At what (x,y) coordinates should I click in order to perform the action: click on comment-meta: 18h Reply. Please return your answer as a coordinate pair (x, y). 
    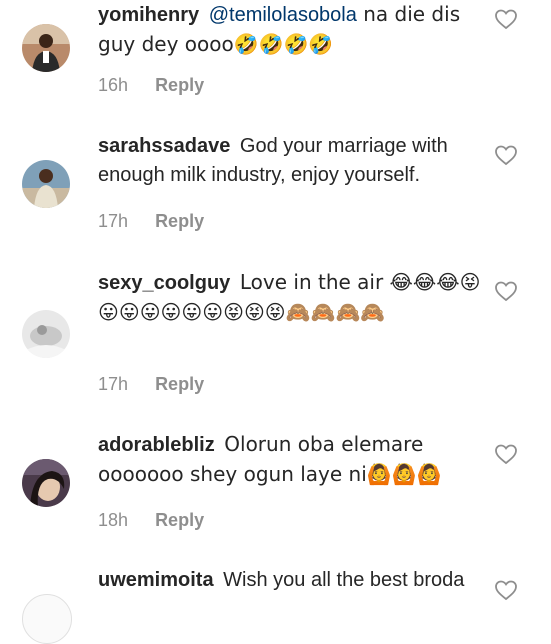
    Looking at the image, I should click on (151, 520).